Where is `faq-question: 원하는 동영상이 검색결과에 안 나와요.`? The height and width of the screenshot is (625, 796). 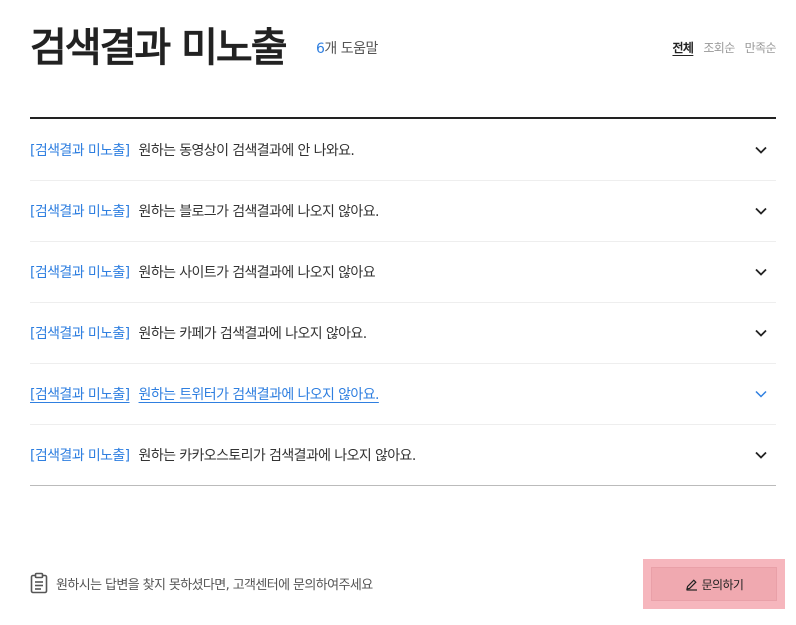
faq-question: 원하는 동영상이 검색결과에 안 나와요. is located at coordinates (246, 150).